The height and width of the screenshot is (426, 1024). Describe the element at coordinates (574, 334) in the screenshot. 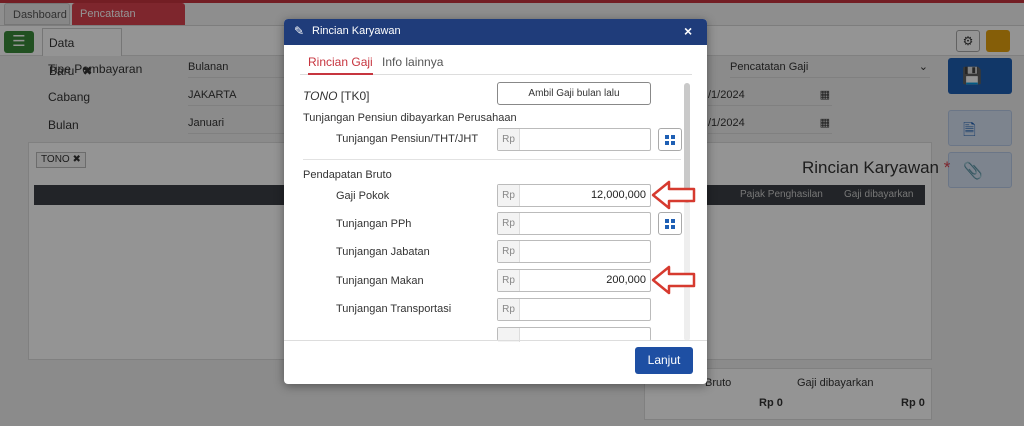

I see `next-field-input` at that location.